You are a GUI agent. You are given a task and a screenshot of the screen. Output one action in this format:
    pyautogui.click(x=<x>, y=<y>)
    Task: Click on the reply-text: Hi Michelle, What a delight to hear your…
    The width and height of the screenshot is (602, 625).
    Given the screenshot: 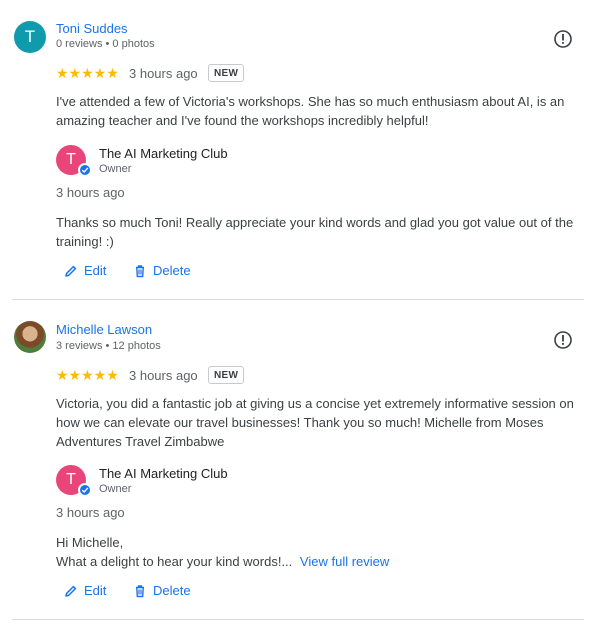 What is the action you would take?
    pyautogui.click(x=321, y=552)
    